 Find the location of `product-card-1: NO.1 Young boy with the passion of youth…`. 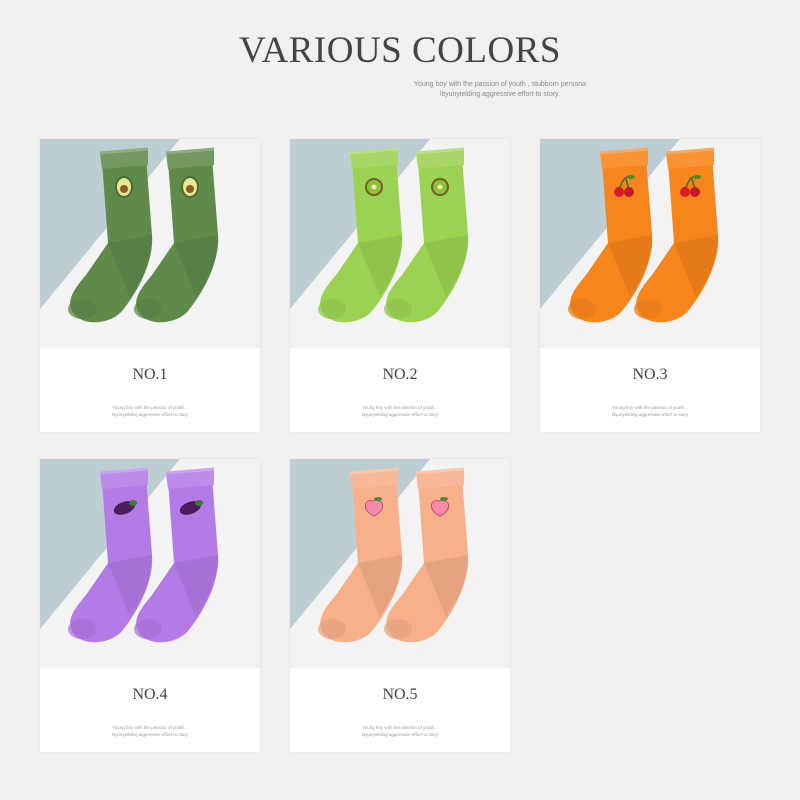

product-card-1: NO.1 Young boy with the passion of youth… is located at coordinates (150, 285).